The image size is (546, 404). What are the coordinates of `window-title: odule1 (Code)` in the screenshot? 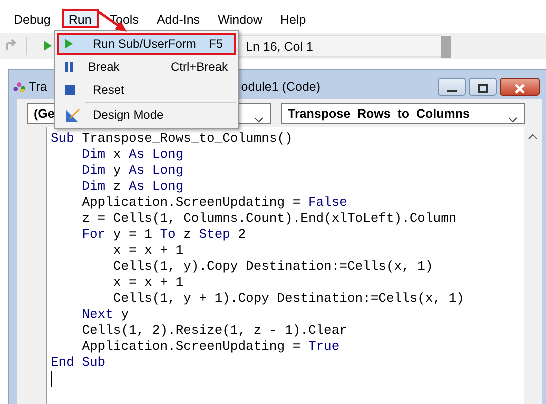 It's located at (281, 87).